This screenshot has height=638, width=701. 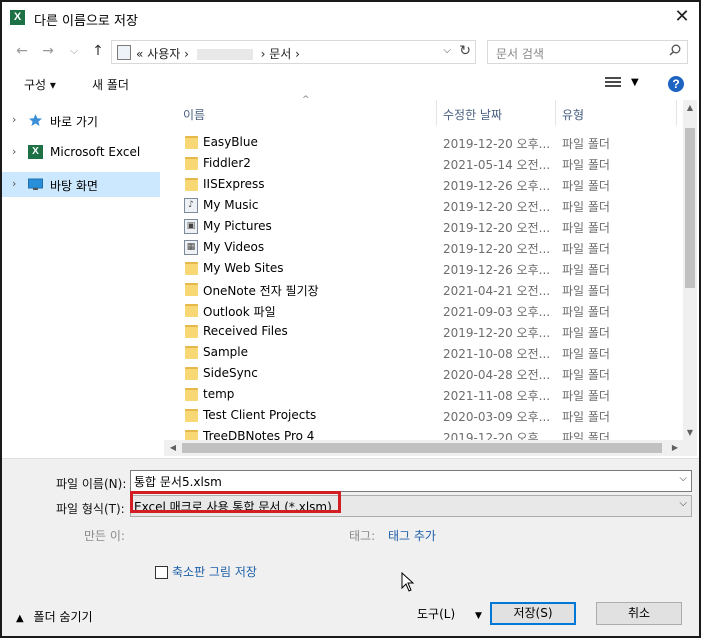 What do you see at coordinates (230, 373) in the screenshot?
I see `file-name: SideSync` at bounding box center [230, 373].